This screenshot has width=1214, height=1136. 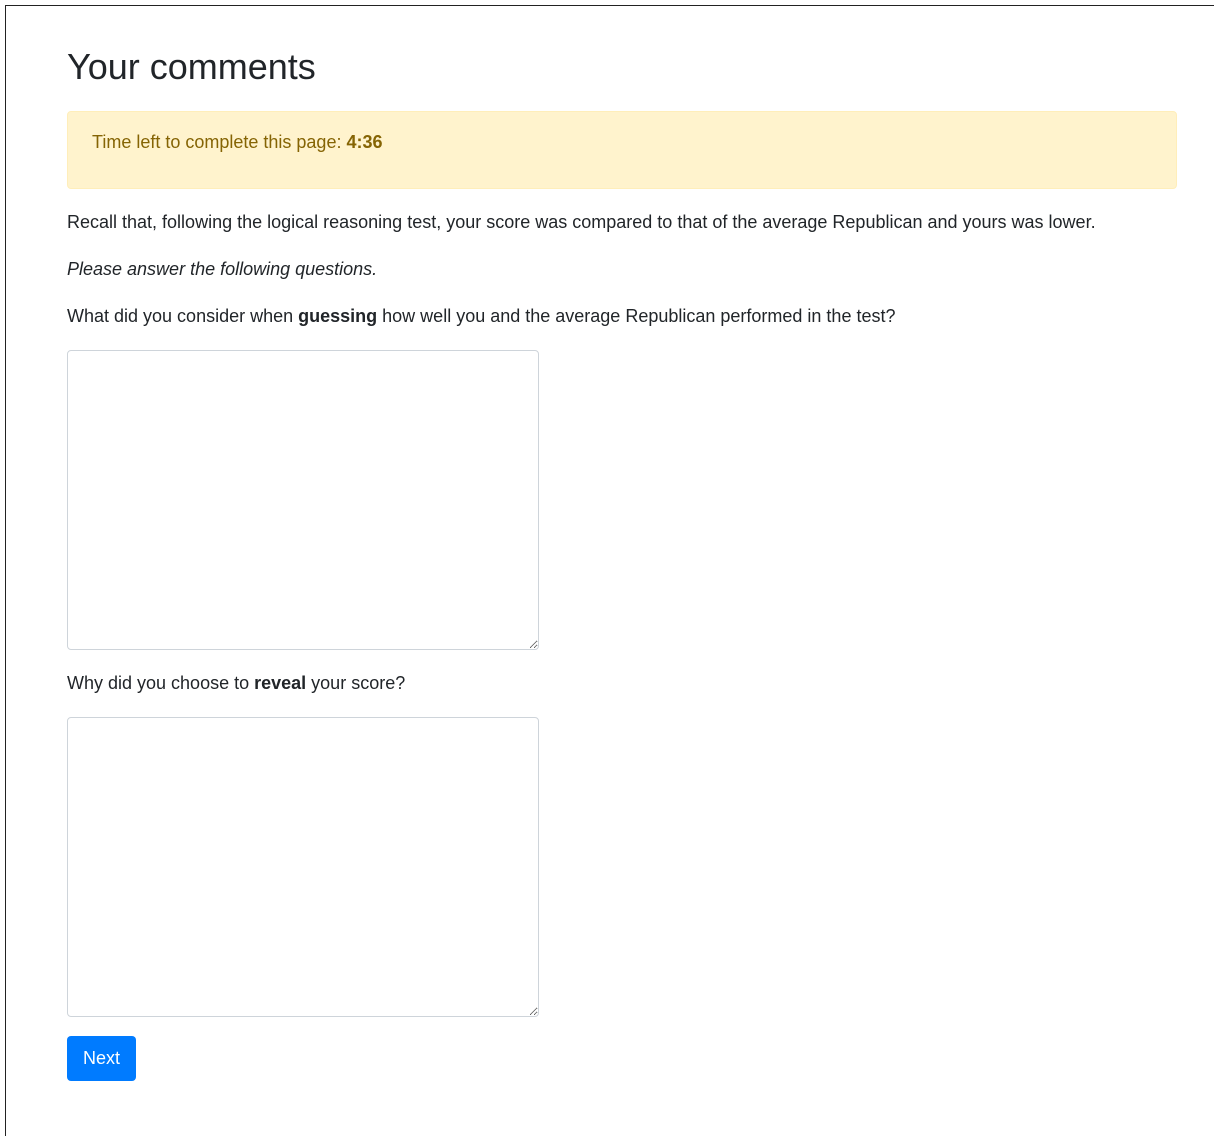 I want to click on timer-value: 4:36, so click(x=364, y=142).